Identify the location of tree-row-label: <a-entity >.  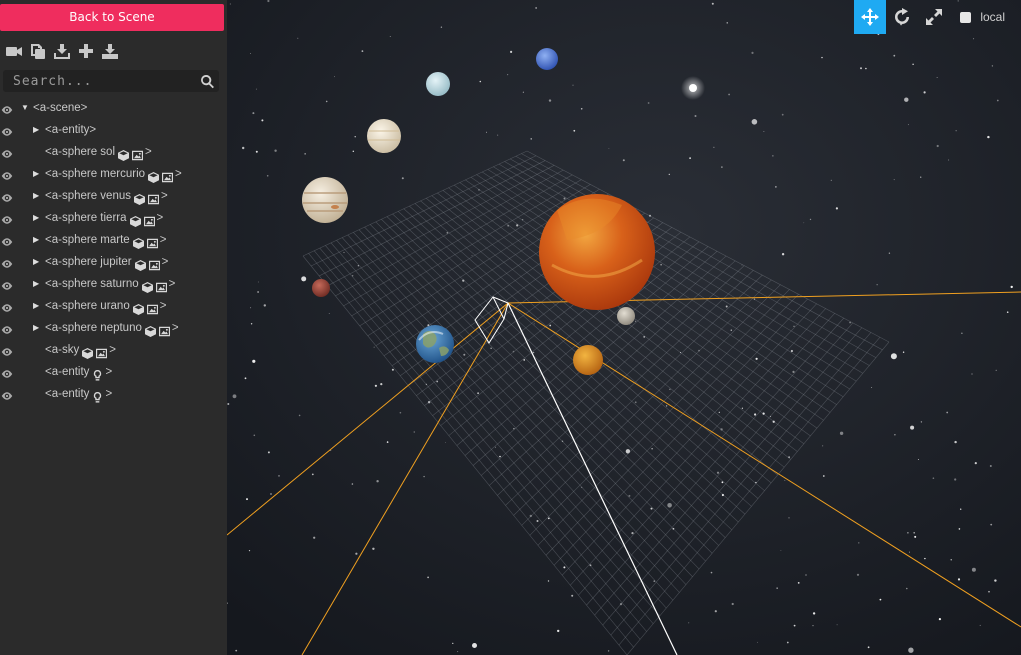
(78, 394).